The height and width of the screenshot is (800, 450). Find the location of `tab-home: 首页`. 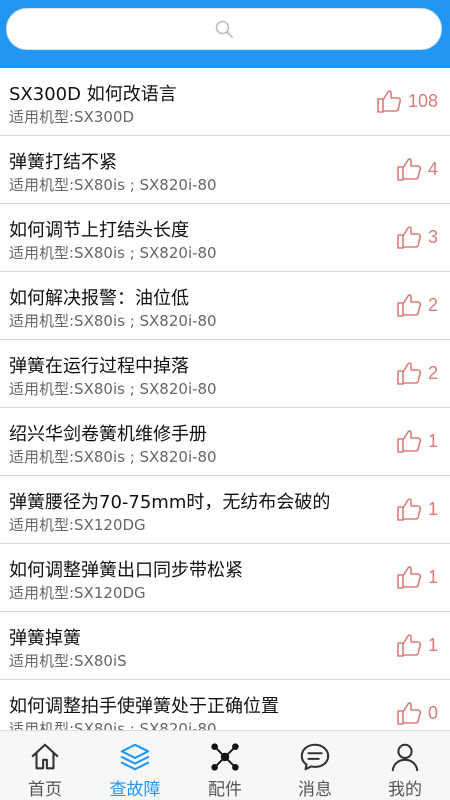

tab-home: 首页 is located at coordinates (45, 765).